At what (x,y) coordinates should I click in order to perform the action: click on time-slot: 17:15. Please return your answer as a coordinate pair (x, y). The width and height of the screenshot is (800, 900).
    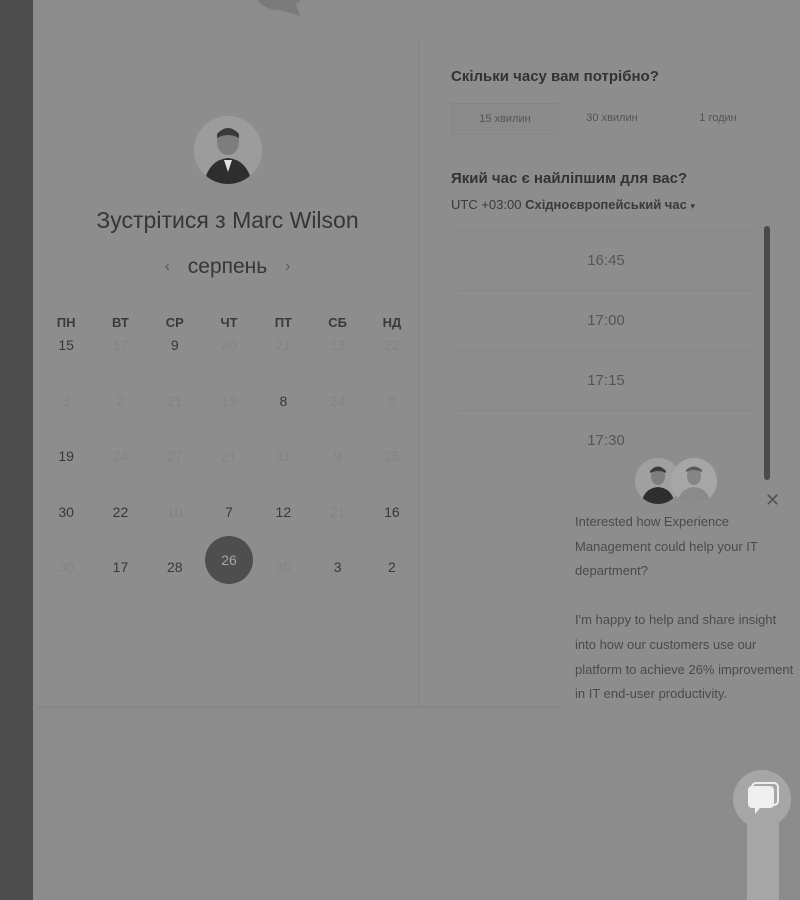
    Looking at the image, I should click on (606, 380).